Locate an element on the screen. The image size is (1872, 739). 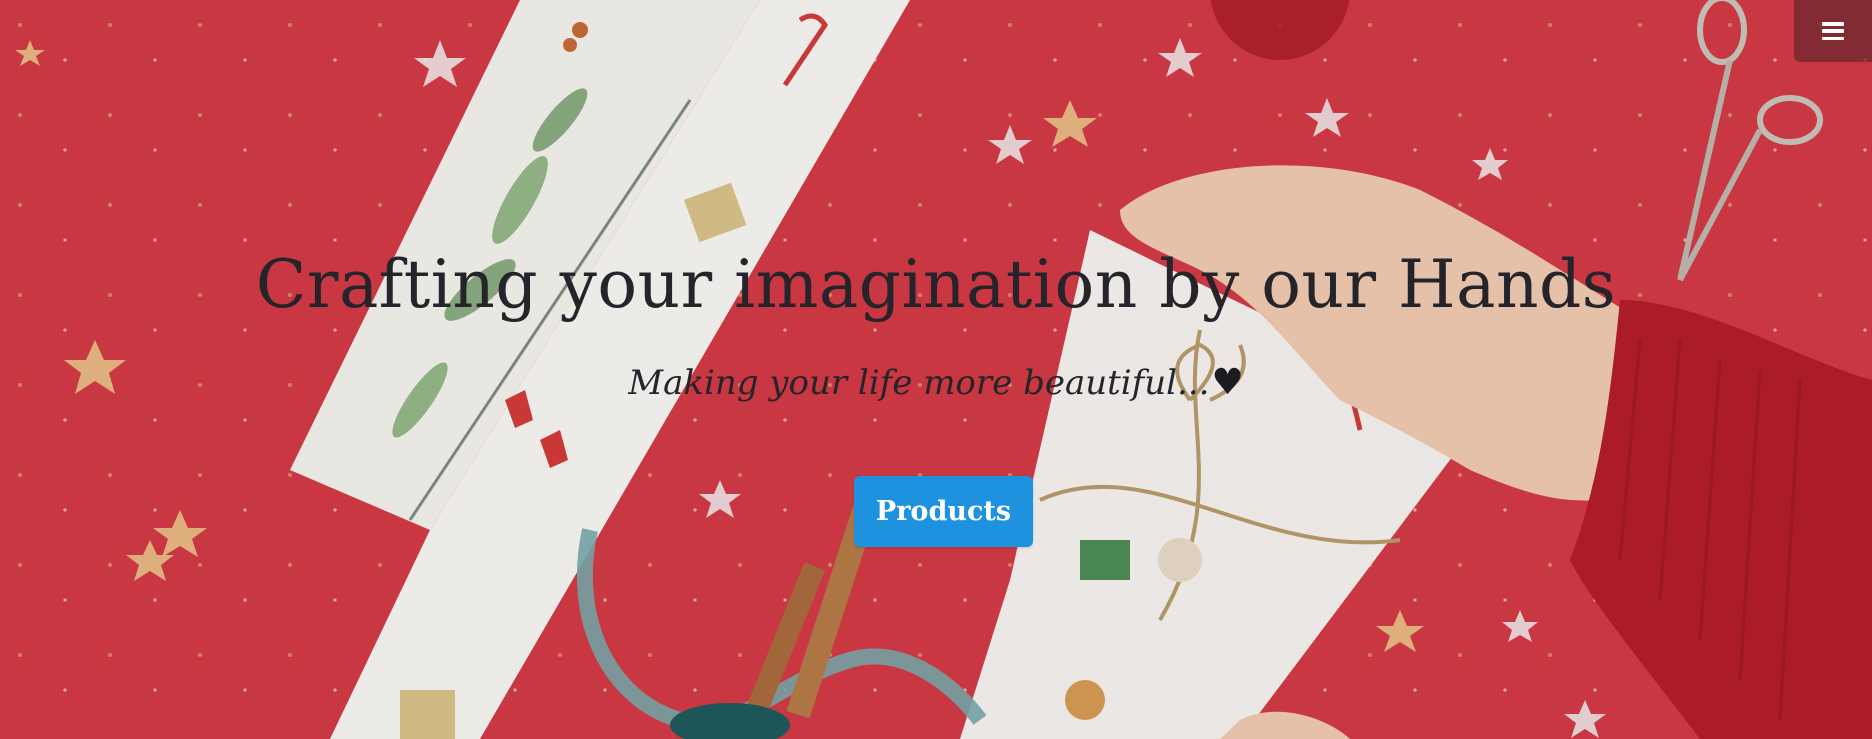
hero-title: Crafting your imagination by our Hands is located at coordinates (936, 284).